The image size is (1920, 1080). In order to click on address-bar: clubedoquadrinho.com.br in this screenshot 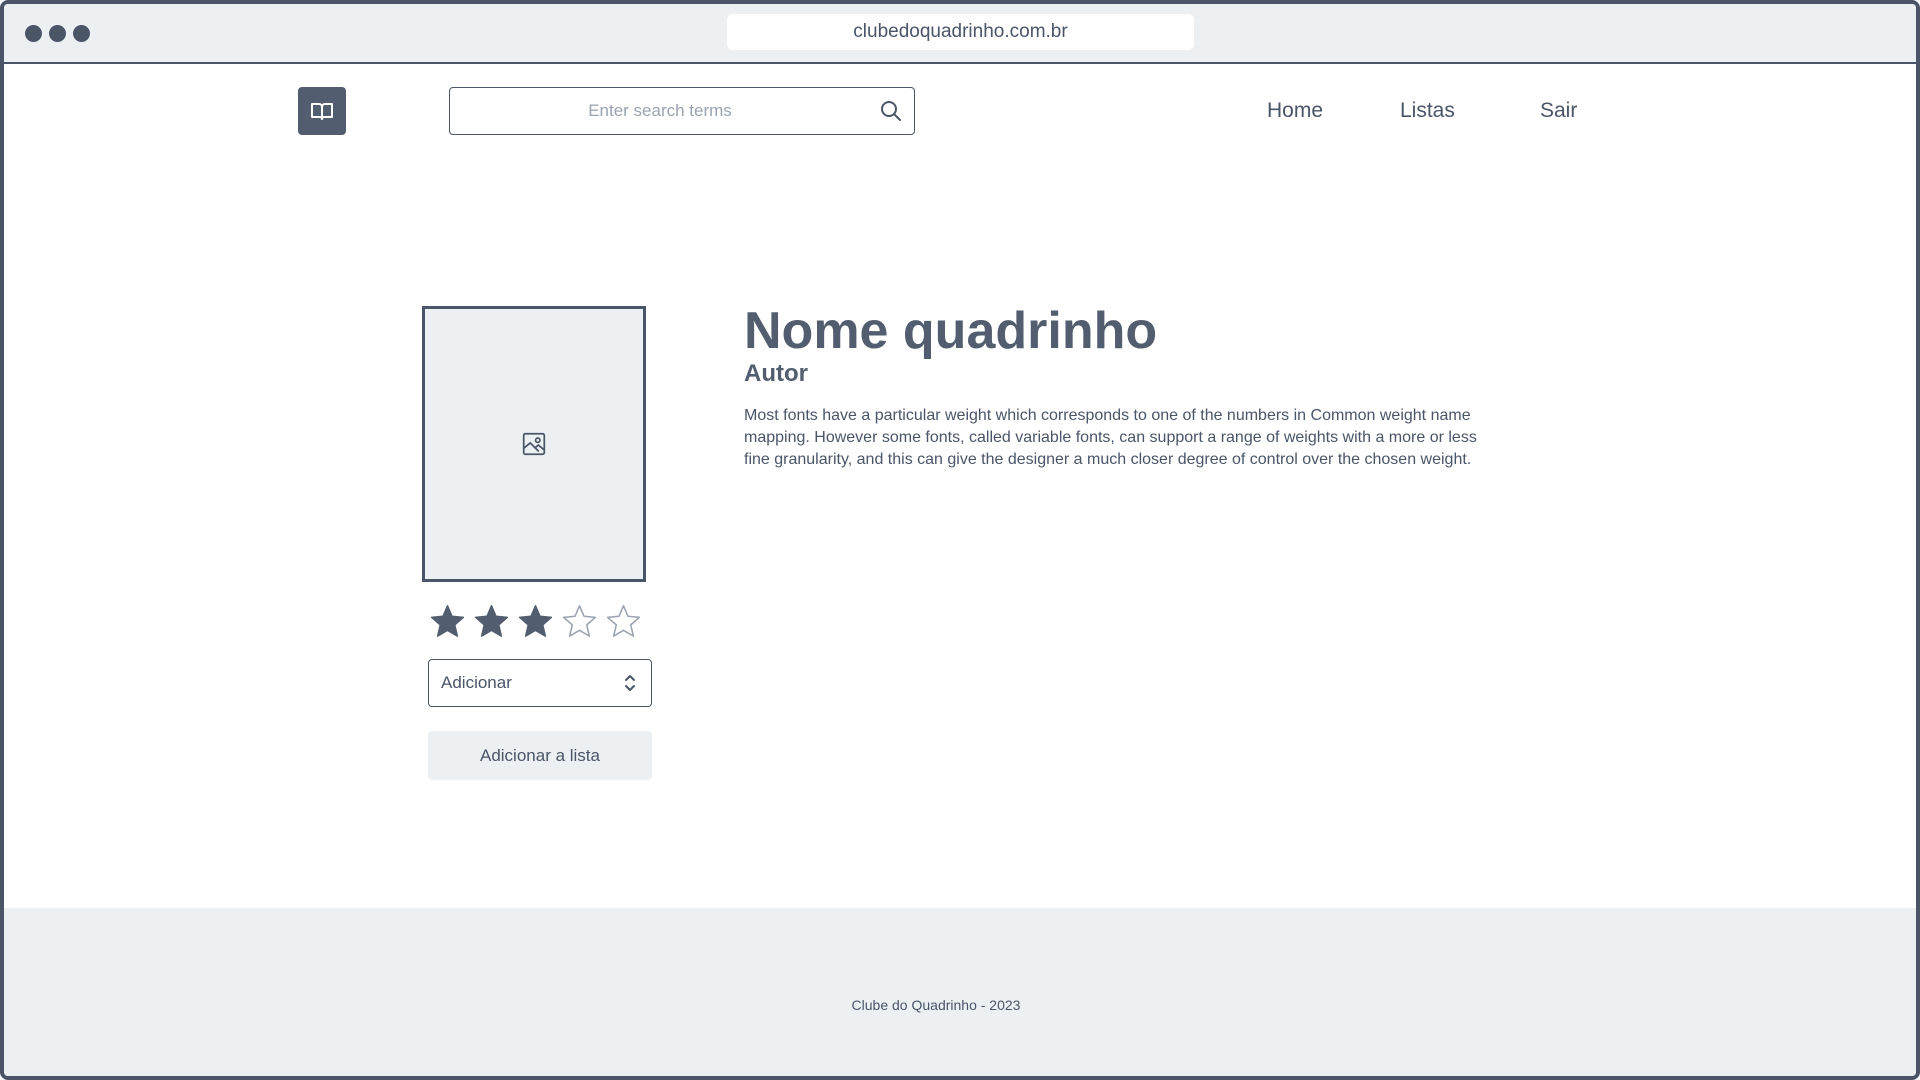, I will do `click(960, 32)`.